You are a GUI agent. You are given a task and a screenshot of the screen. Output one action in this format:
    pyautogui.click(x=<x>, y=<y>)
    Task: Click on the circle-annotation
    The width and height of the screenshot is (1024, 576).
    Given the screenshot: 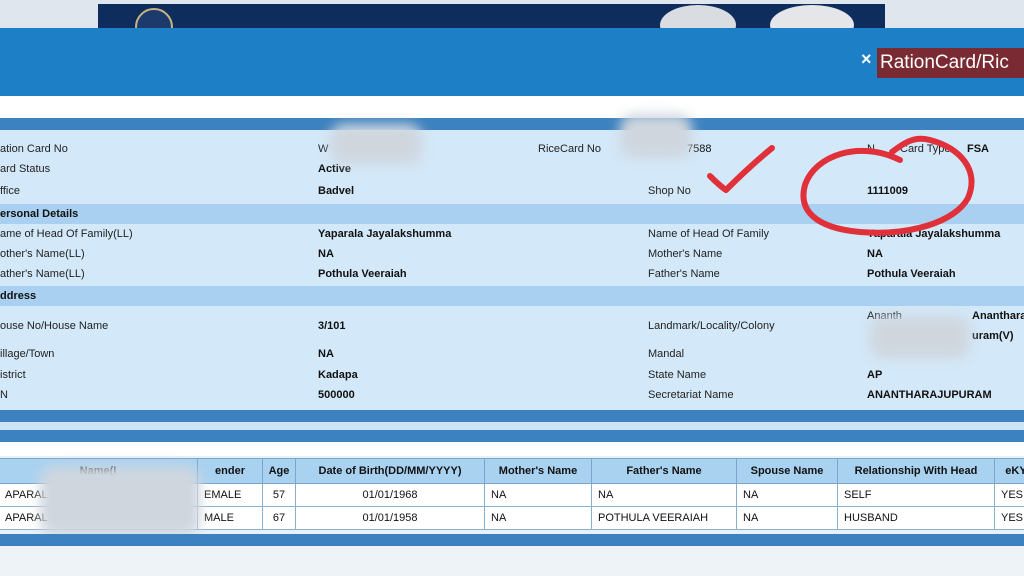 What is the action you would take?
    pyautogui.click(x=887, y=185)
    